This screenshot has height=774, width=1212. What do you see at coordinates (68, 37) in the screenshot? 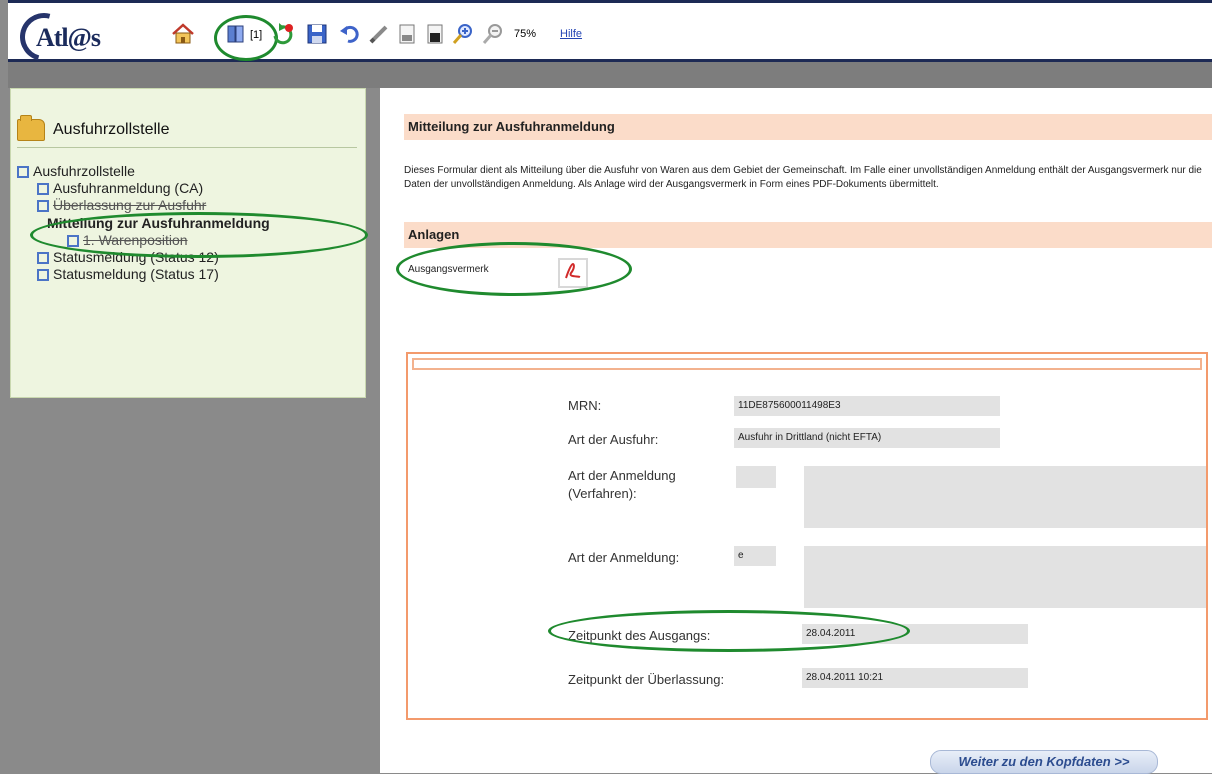
I see `logo-text: Atl@s` at bounding box center [68, 37].